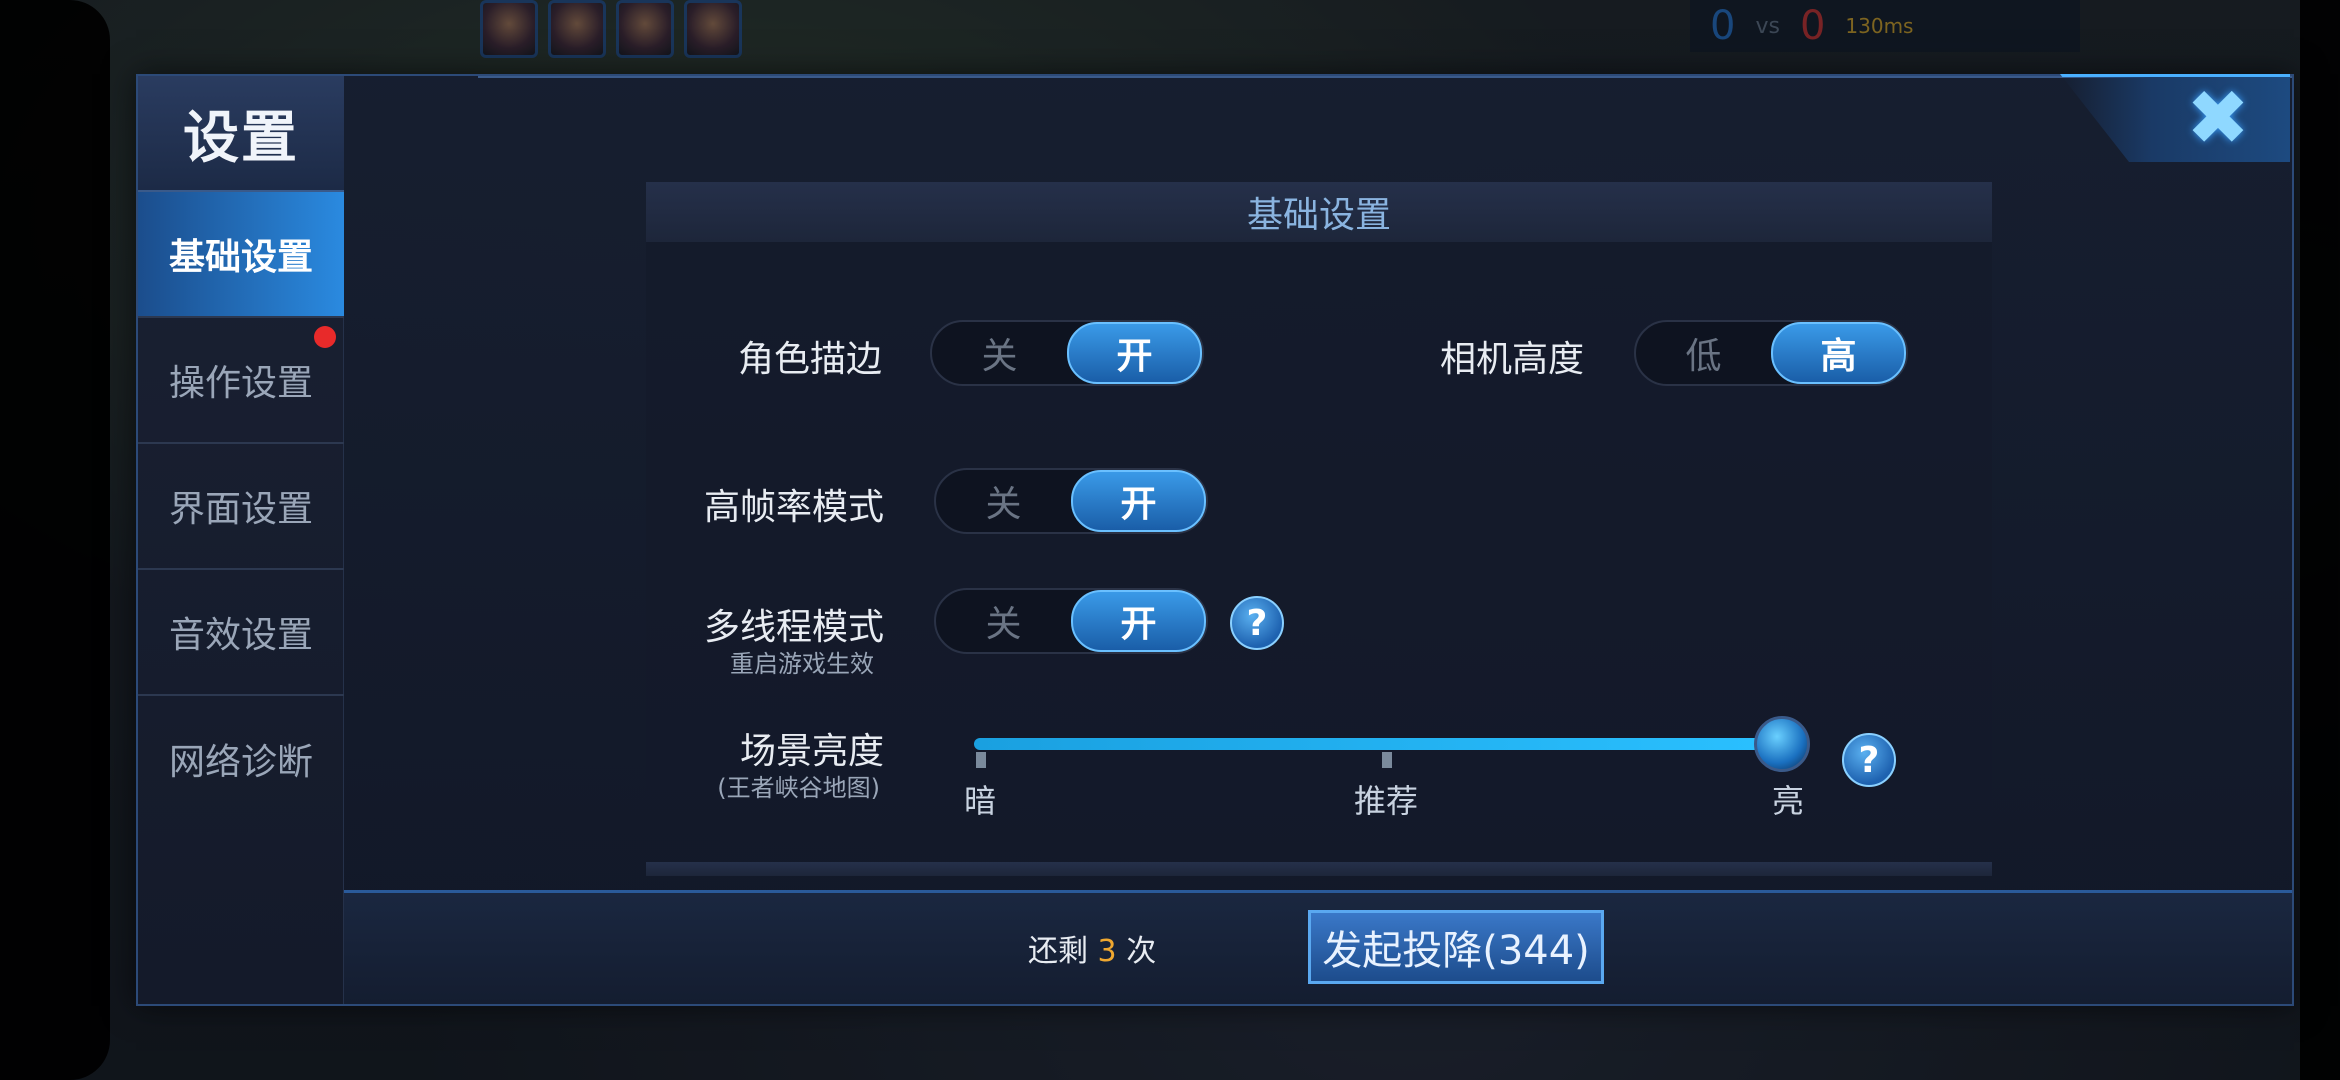  Describe the element at coordinates (1869, 760) in the screenshot. I see `brightness-help-icon: ?` at that location.